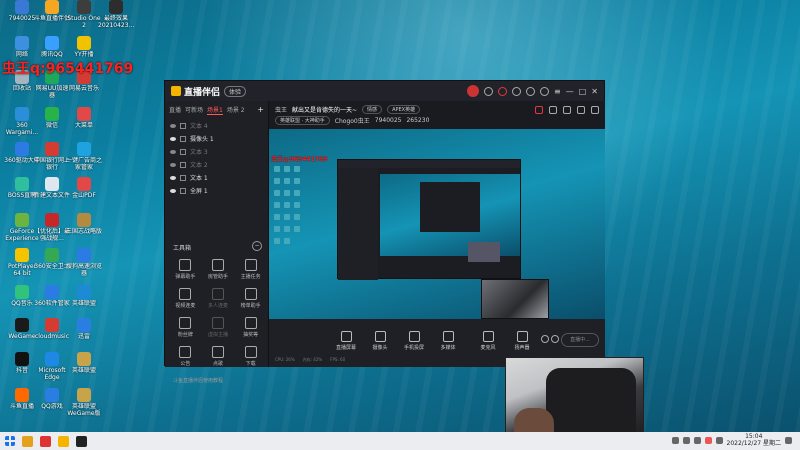  Describe the element at coordinates (84, 227) in the screenshot. I see `desktop-icon: 三国志战略版` at that location.